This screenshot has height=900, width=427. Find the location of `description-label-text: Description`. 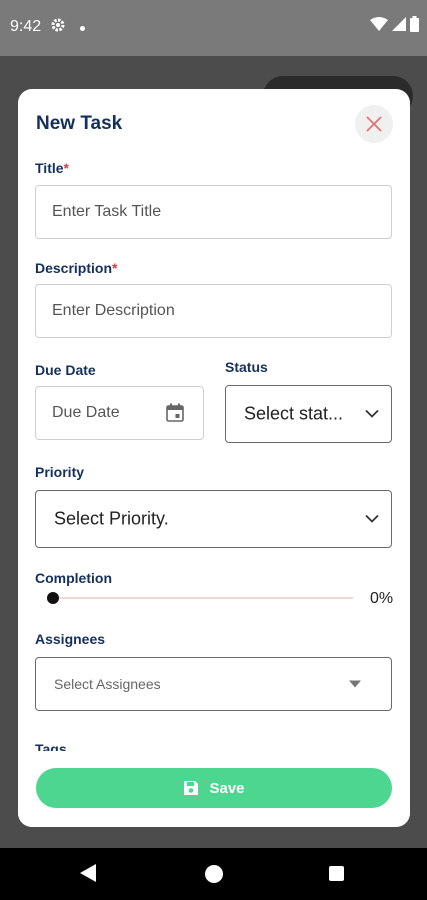

description-label-text: Description is located at coordinates (74, 268).